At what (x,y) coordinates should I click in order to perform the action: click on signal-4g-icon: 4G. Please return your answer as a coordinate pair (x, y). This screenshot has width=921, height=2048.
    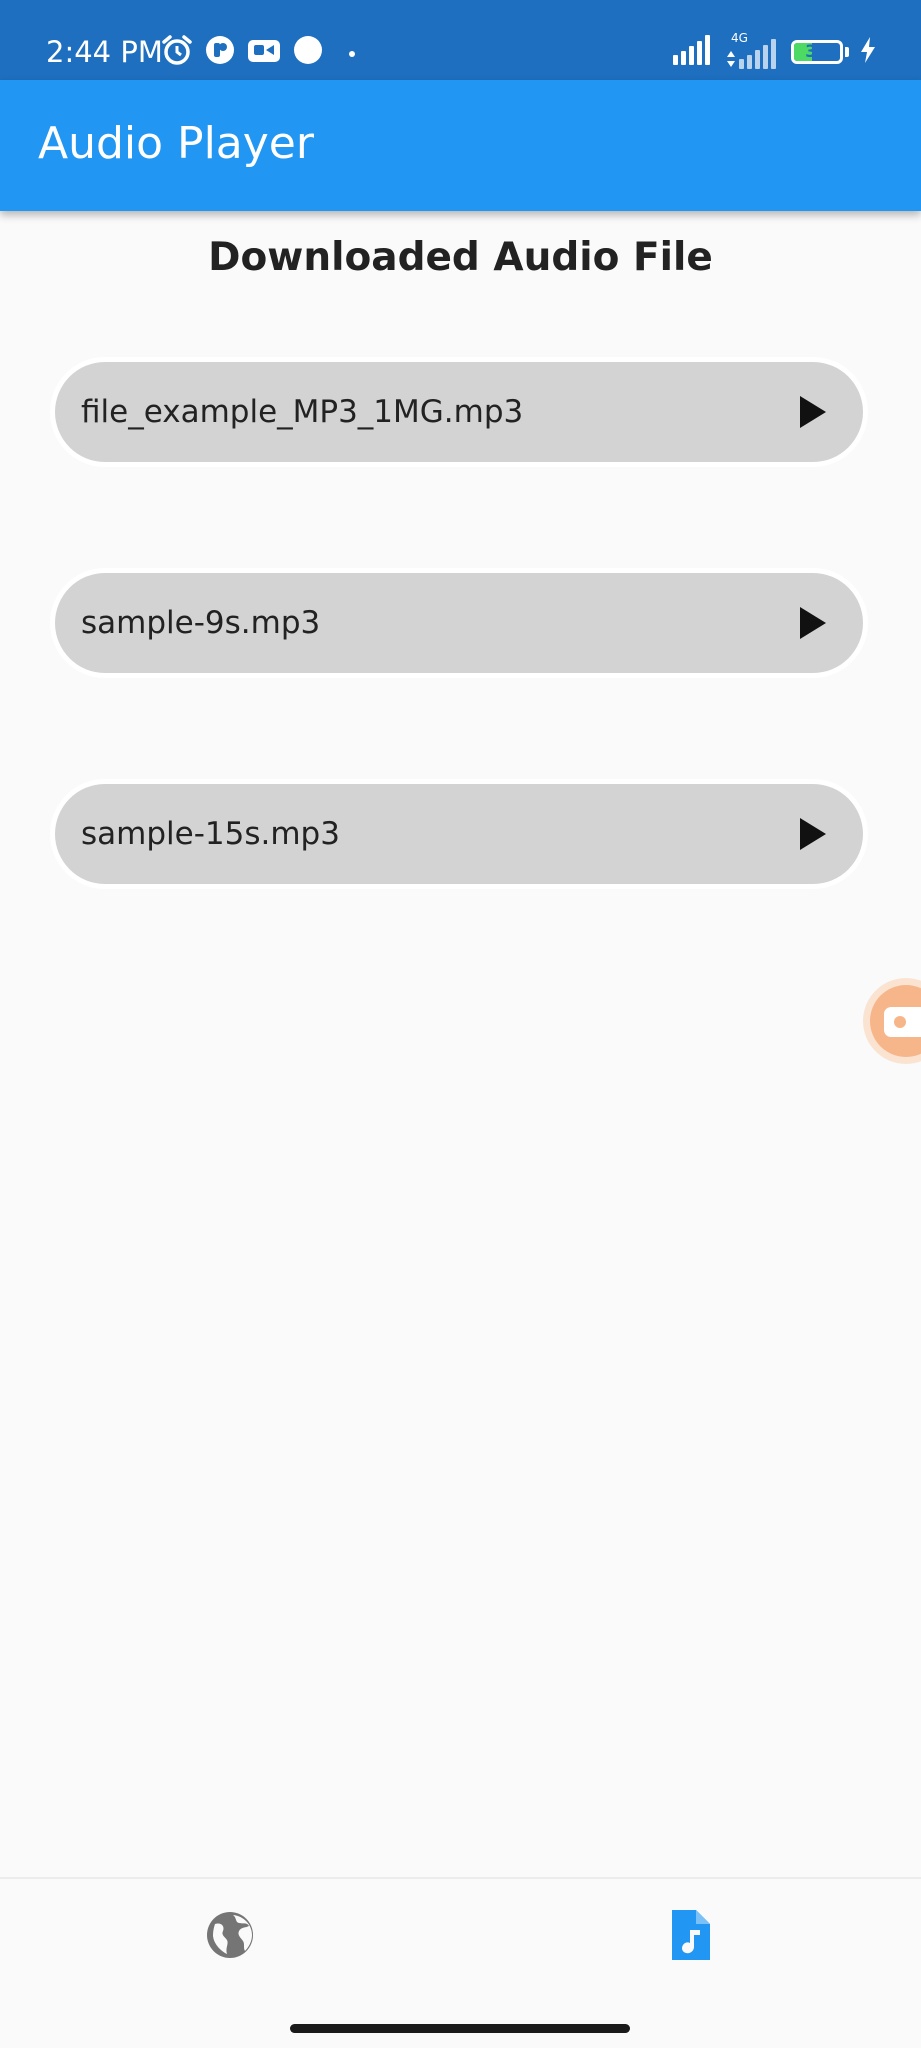
    Looking at the image, I should click on (753, 50).